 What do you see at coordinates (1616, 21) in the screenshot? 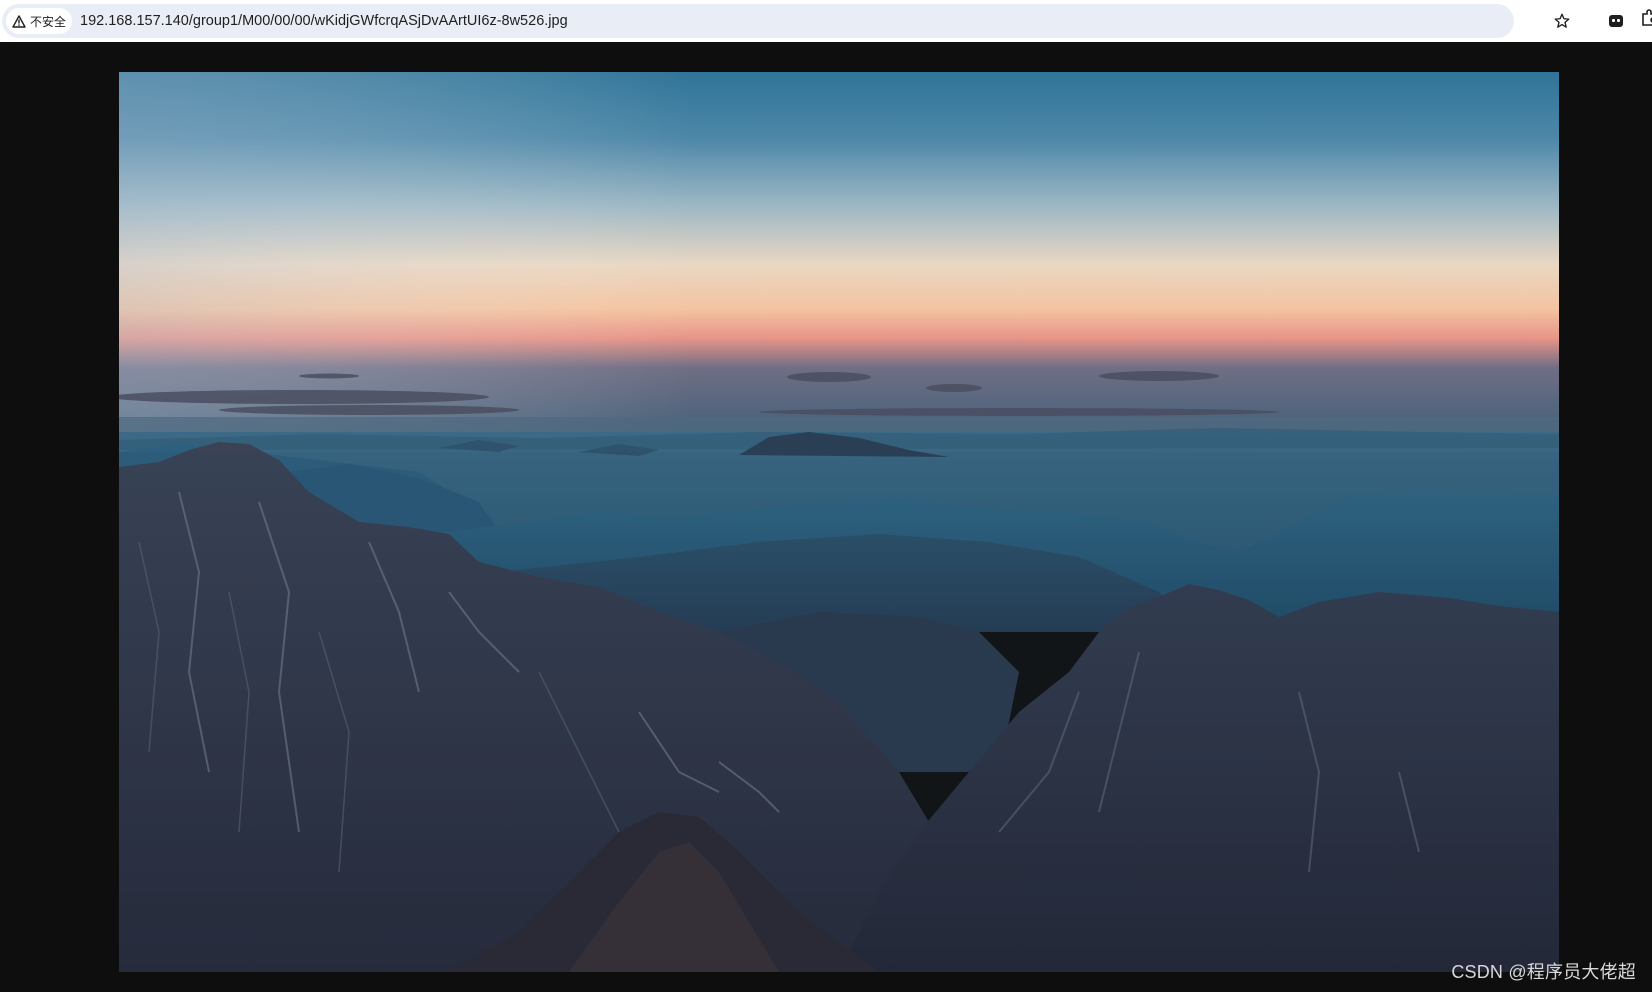
I see `extension-icon` at bounding box center [1616, 21].